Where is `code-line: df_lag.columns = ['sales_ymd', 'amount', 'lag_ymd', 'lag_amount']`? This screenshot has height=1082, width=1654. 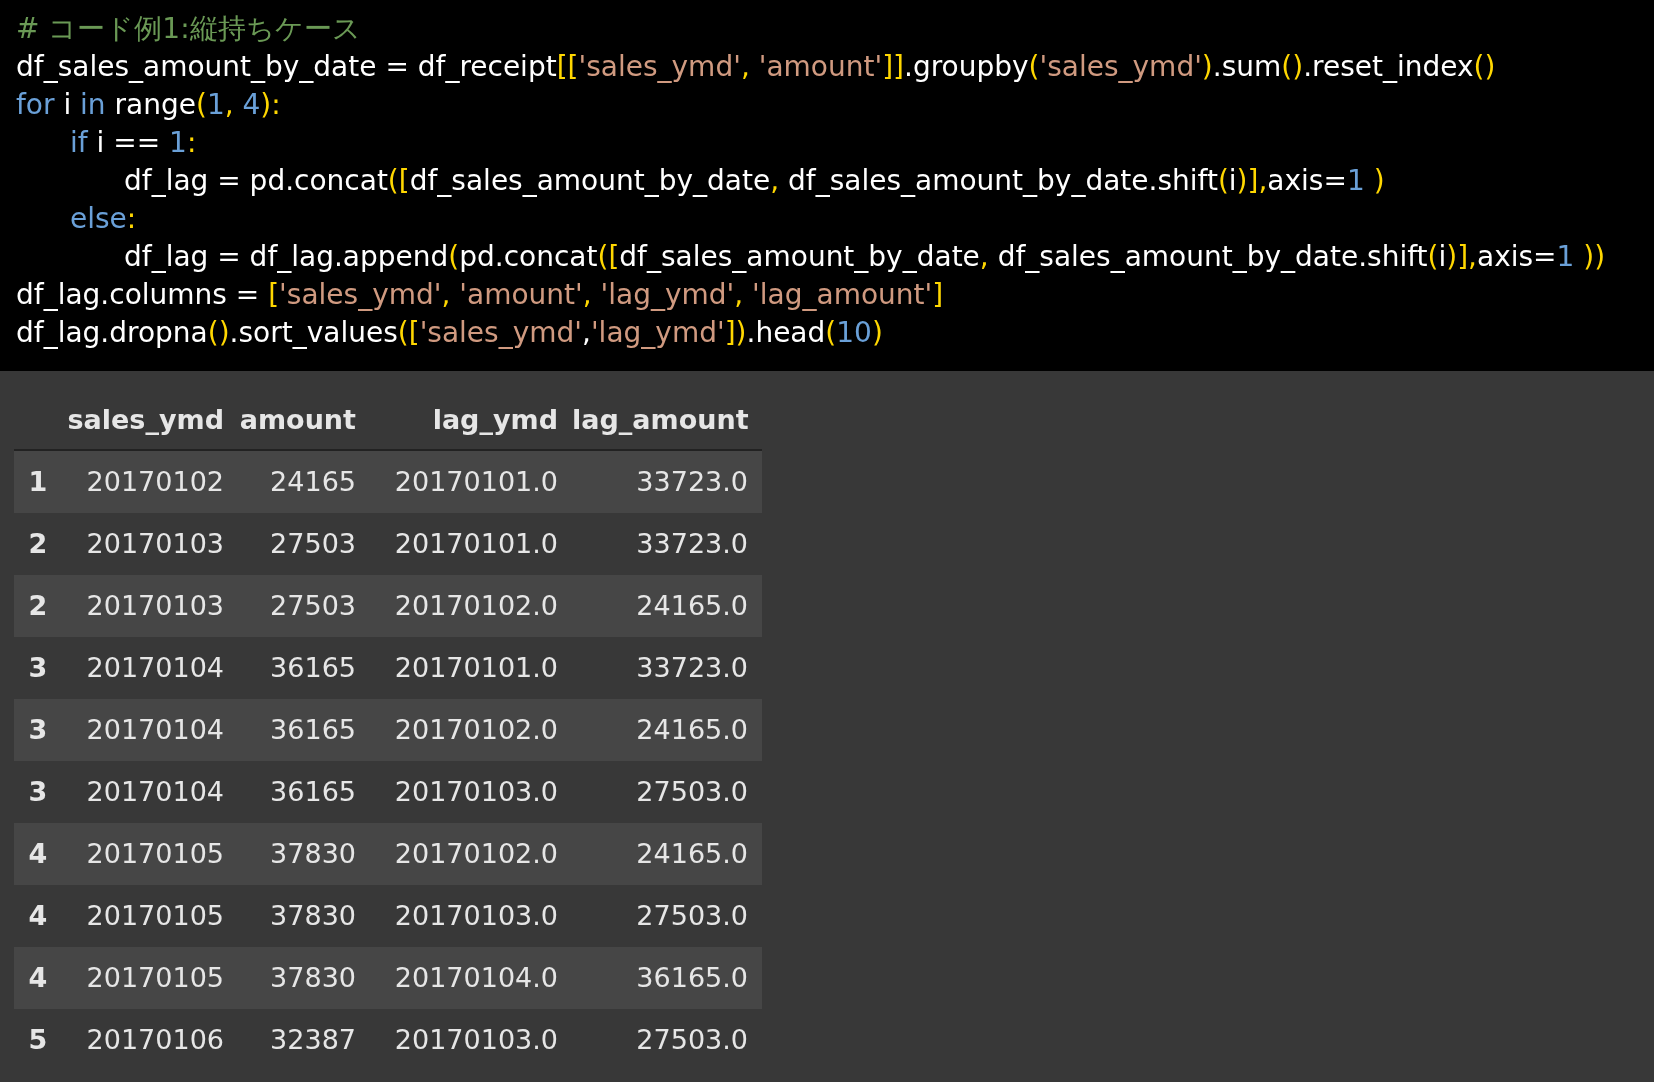
code-line: df_lag.columns = ['sales_ymd', 'amount', 'lag_ymd', 'lag_amount'] is located at coordinates (480, 295).